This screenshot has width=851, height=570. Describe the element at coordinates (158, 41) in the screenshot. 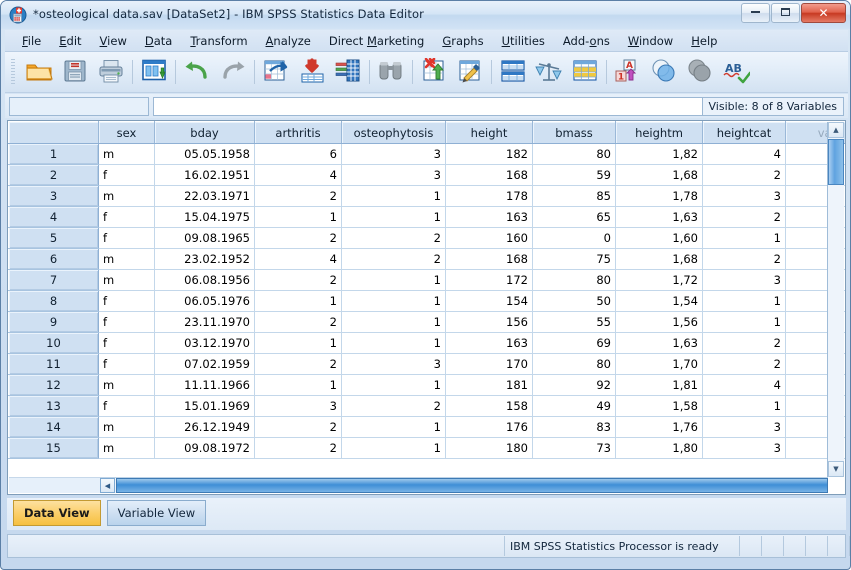

I see `menu-data: Data` at that location.